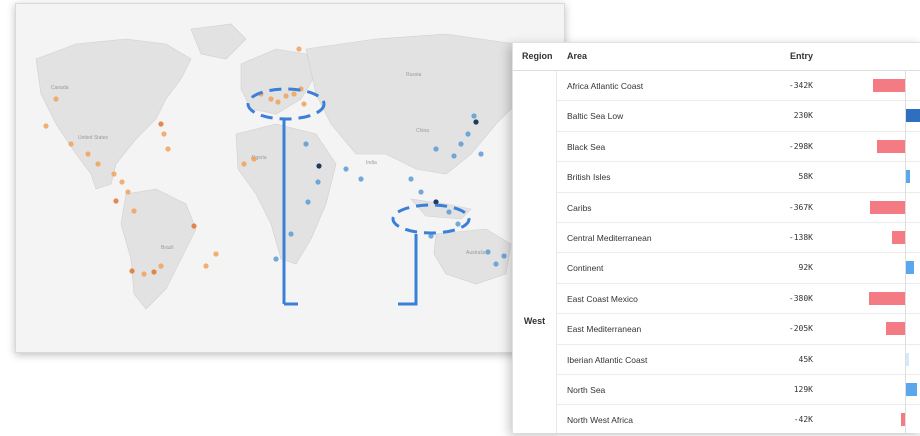 The image size is (920, 436). Describe the element at coordinates (738, 147) in the screenshot. I see `table-row: Black Sea -298K` at that location.